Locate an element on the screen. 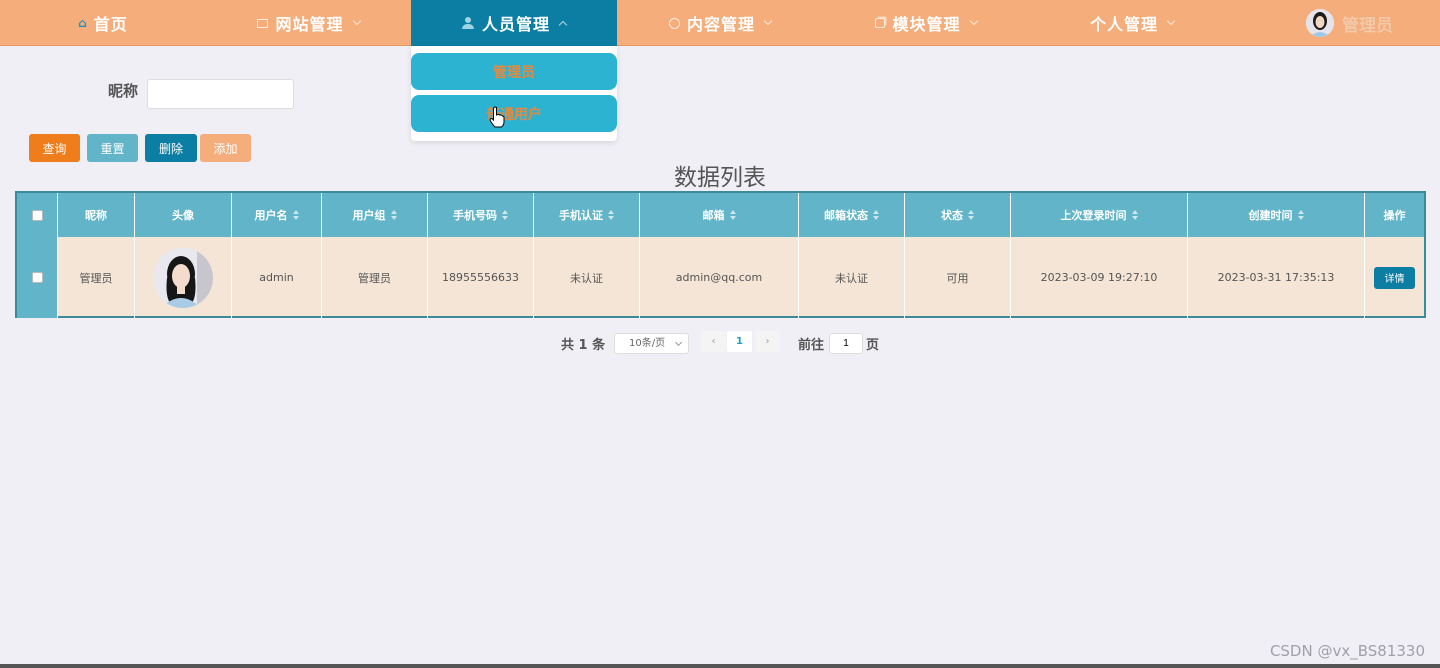  bottom-border is located at coordinates (720, 666).